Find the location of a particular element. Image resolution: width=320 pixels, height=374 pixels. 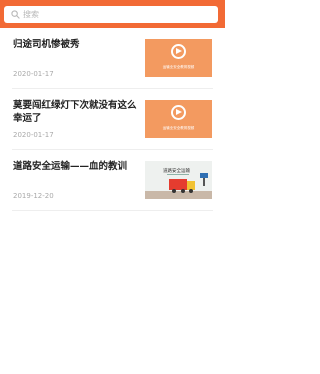

search-input: 搜索 is located at coordinates (111, 14).